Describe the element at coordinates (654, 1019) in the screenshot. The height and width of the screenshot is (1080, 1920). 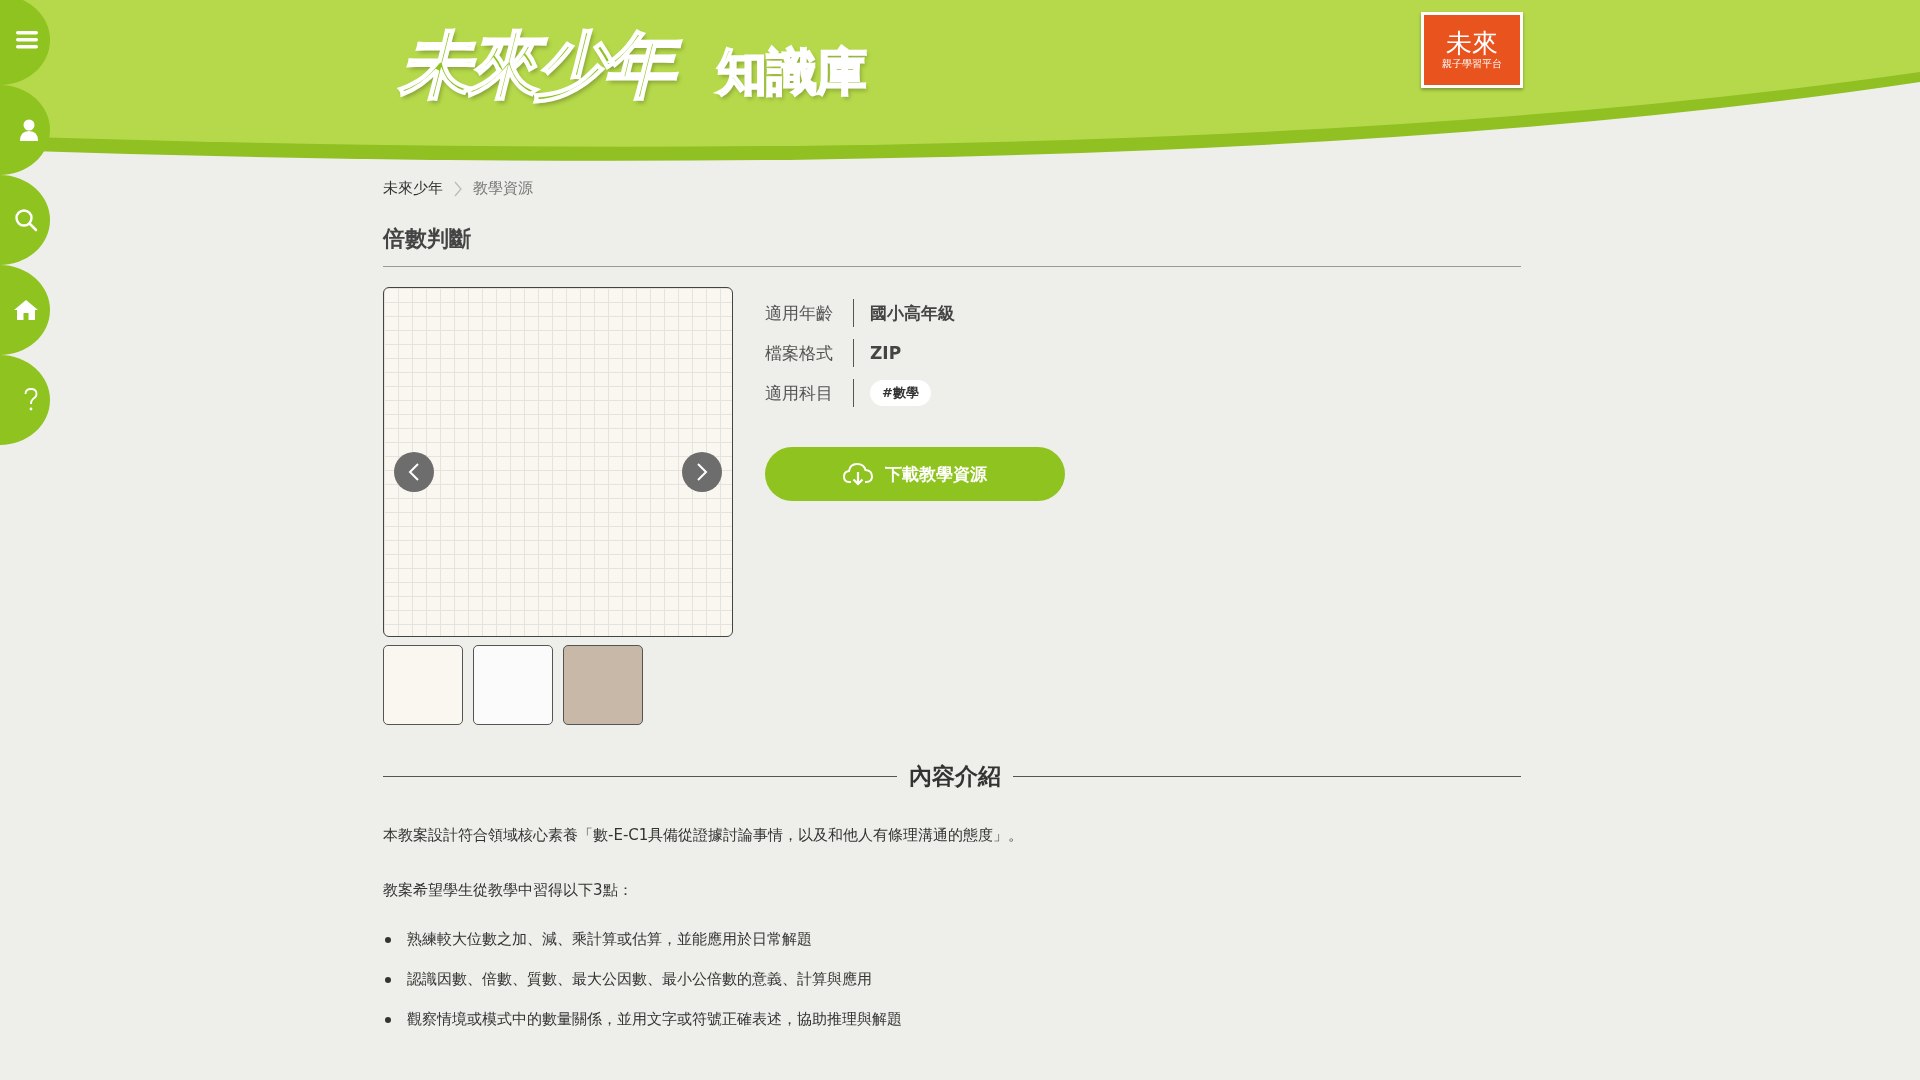
I see `bullet-item: 觀察情境或模式中的數量關係，並用文字或符號正確表述，協助推理與解題` at that location.